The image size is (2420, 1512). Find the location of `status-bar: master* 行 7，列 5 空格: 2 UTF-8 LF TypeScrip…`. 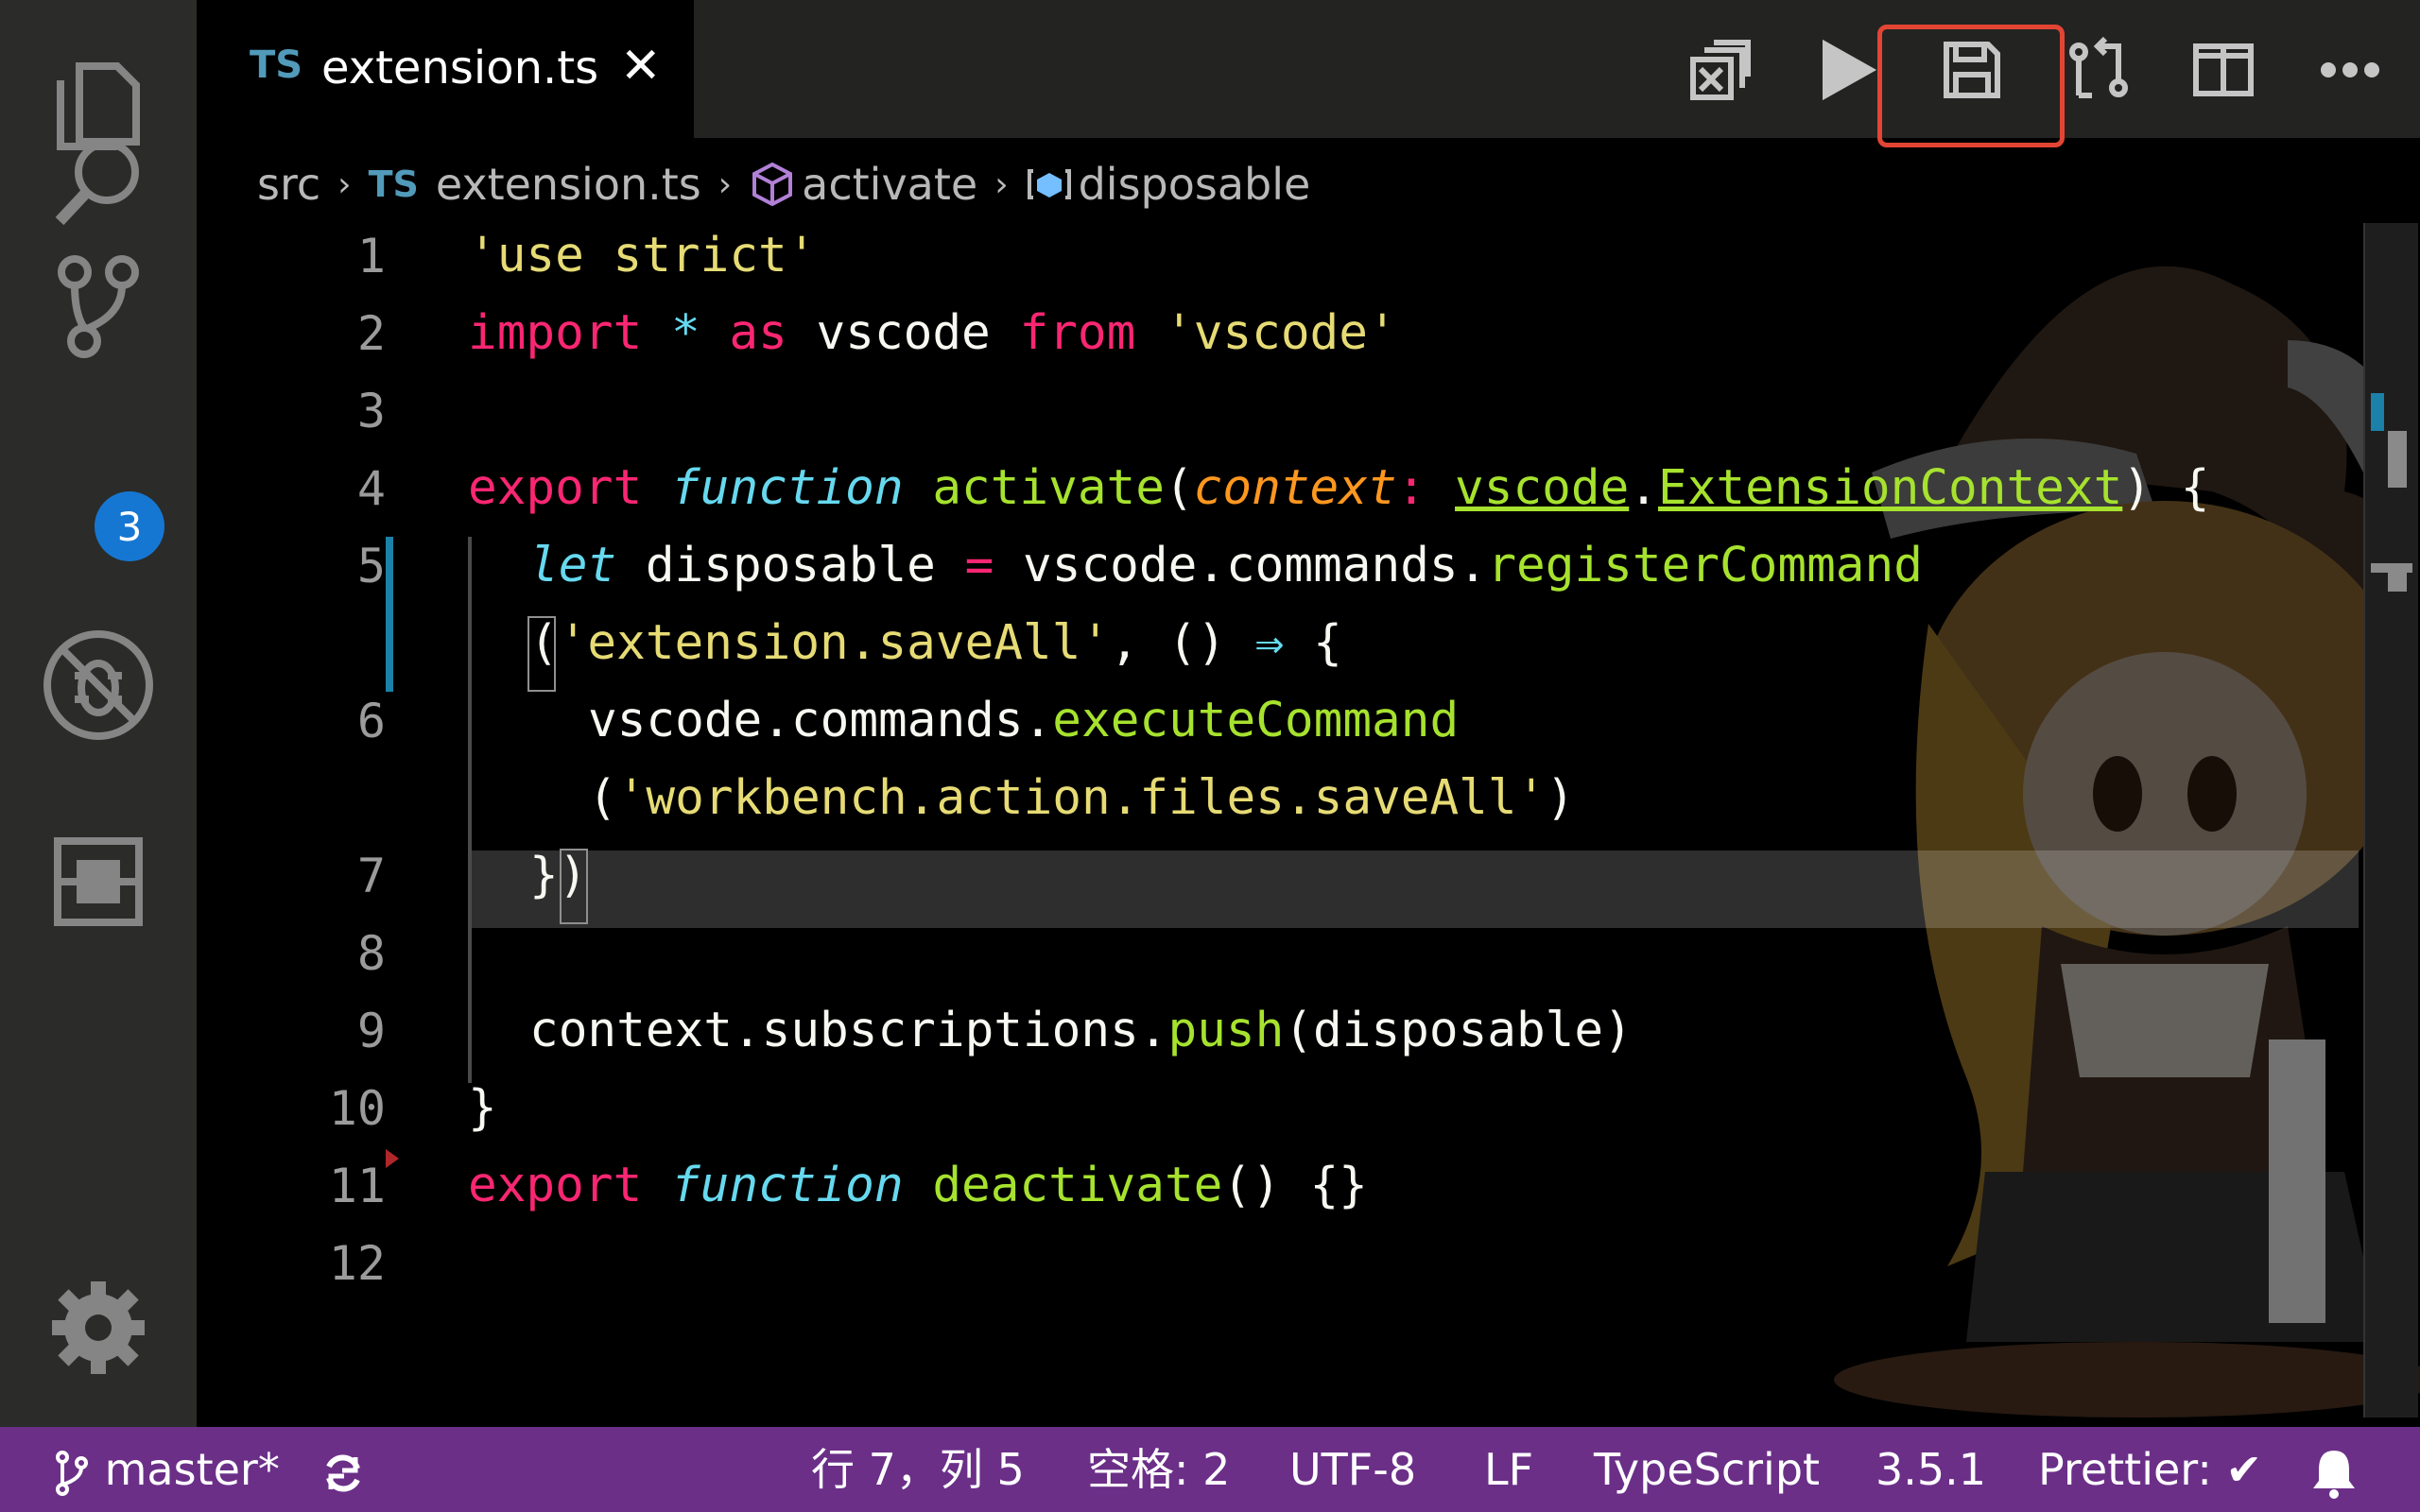

status-bar: master* 行 7，列 5 空格: 2 UTF-8 LF TypeScrip… is located at coordinates (1210, 1469).